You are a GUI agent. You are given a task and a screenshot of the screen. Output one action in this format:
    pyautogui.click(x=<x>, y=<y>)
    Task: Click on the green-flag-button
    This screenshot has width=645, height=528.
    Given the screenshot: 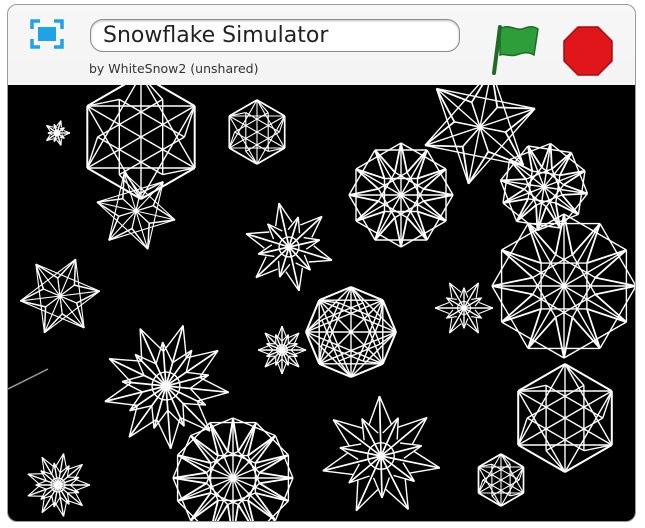 What is the action you would take?
    pyautogui.click(x=517, y=49)
    